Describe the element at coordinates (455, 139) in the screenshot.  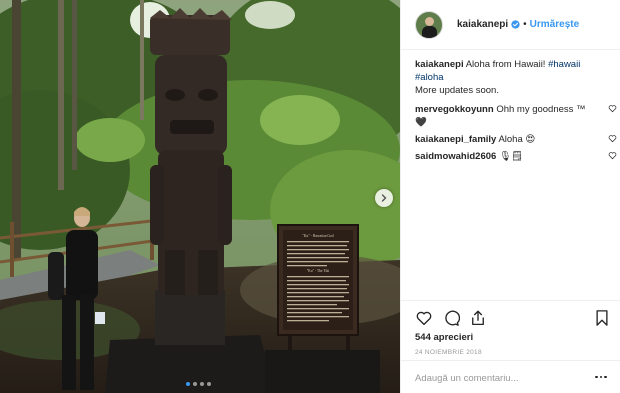
I see `comment-username: kaiakanepi_family` at that location.